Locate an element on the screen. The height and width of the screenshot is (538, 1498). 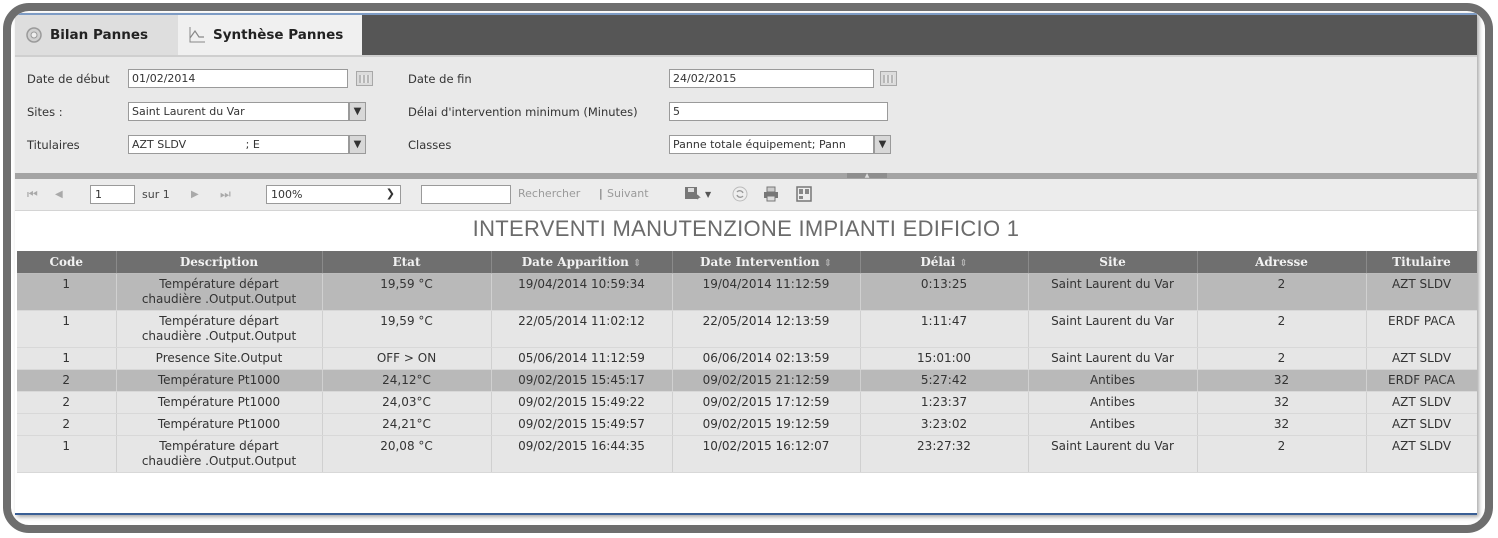
date-fin-label: Date de fin is located at coordinates (440, 79).